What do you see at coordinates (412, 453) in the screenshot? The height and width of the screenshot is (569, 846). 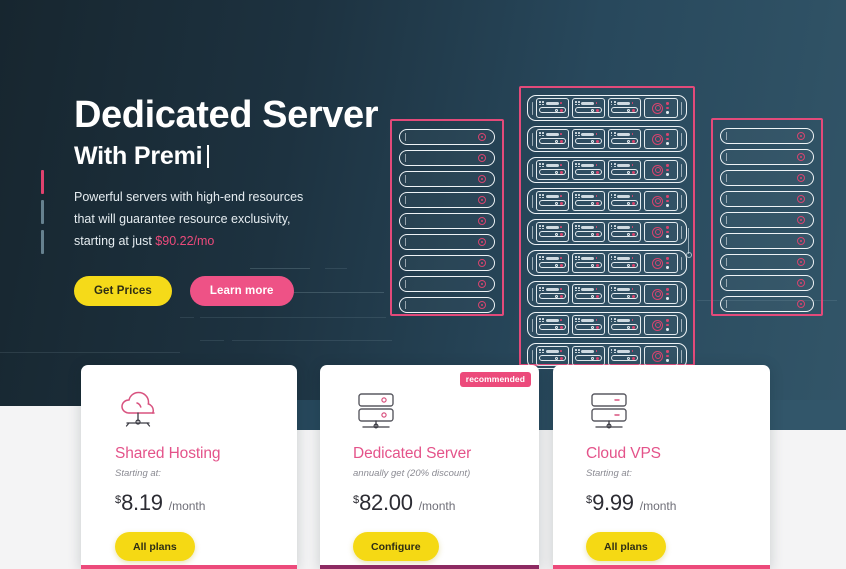 I see `card-title: Dedicated Server` at bounding box center [412, 453].